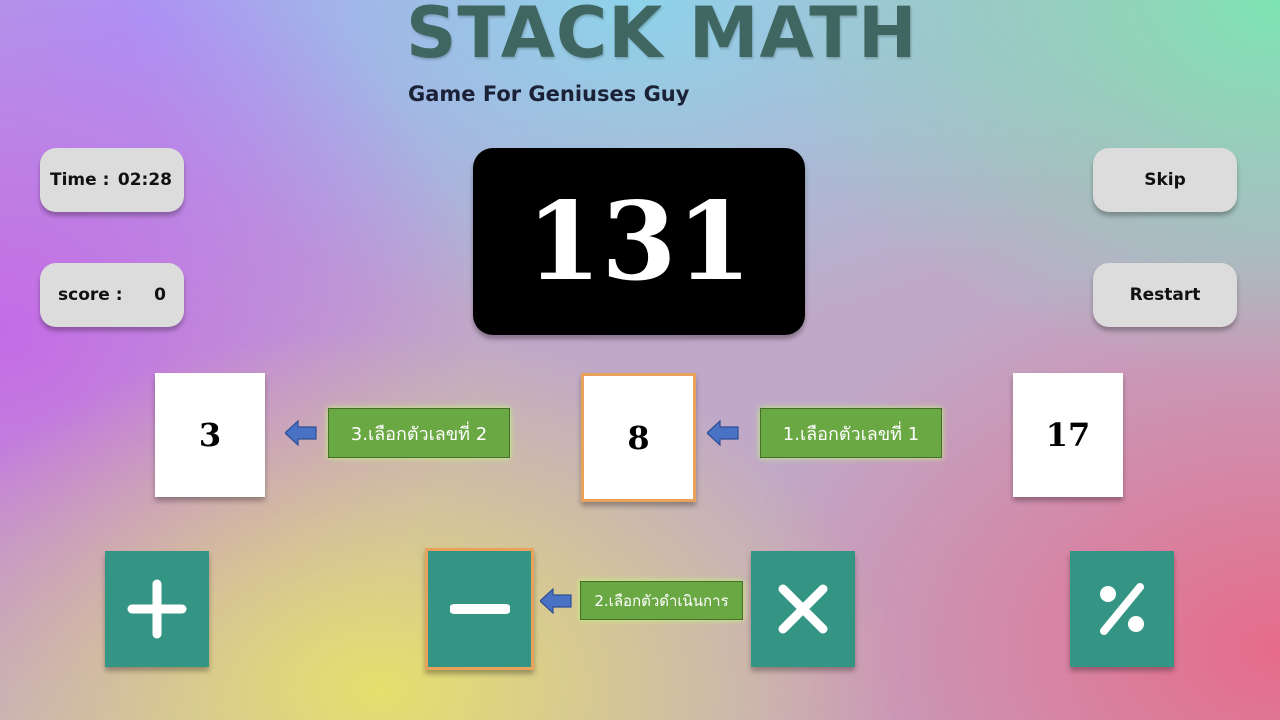 This screenshot has height=720, width=1280. Describe the element at coordinates (80, 180) in the screenshot. I see `time-label: Time :` at that location.